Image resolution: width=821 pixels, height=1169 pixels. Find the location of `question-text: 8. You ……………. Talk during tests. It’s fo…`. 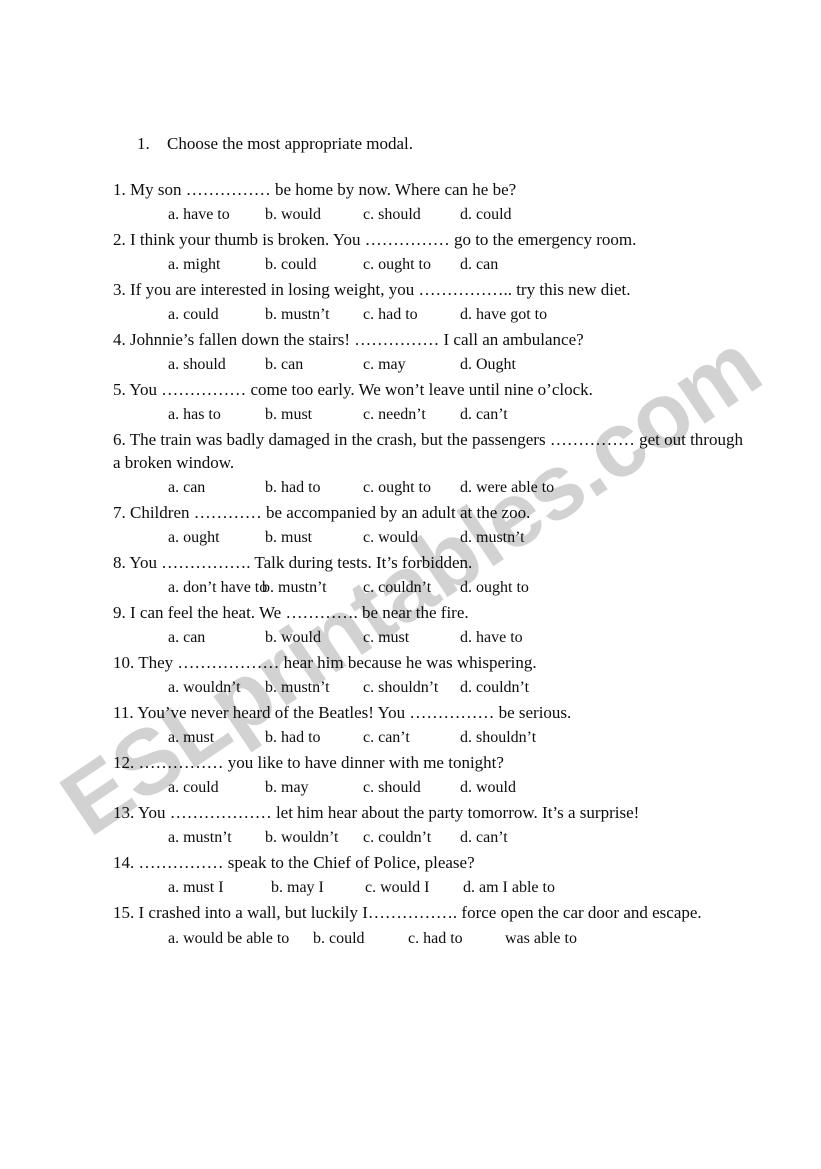

question-text: 8. You ……………. Talk during tests. It’s fo… is located at coordinates (293, 562).